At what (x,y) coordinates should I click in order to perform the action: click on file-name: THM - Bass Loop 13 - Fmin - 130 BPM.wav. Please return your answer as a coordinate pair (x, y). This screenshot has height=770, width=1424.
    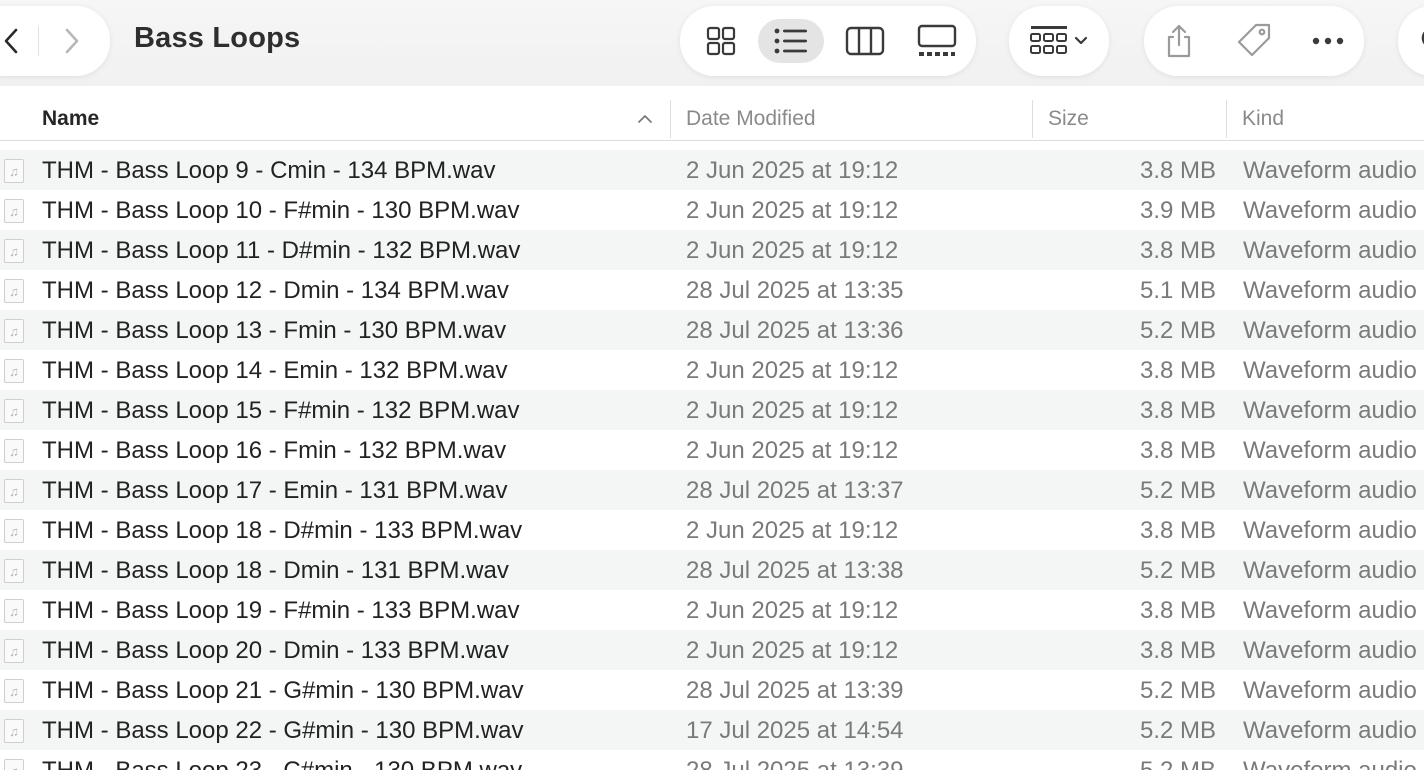
    Looking at the image, I should click on (274, 330).